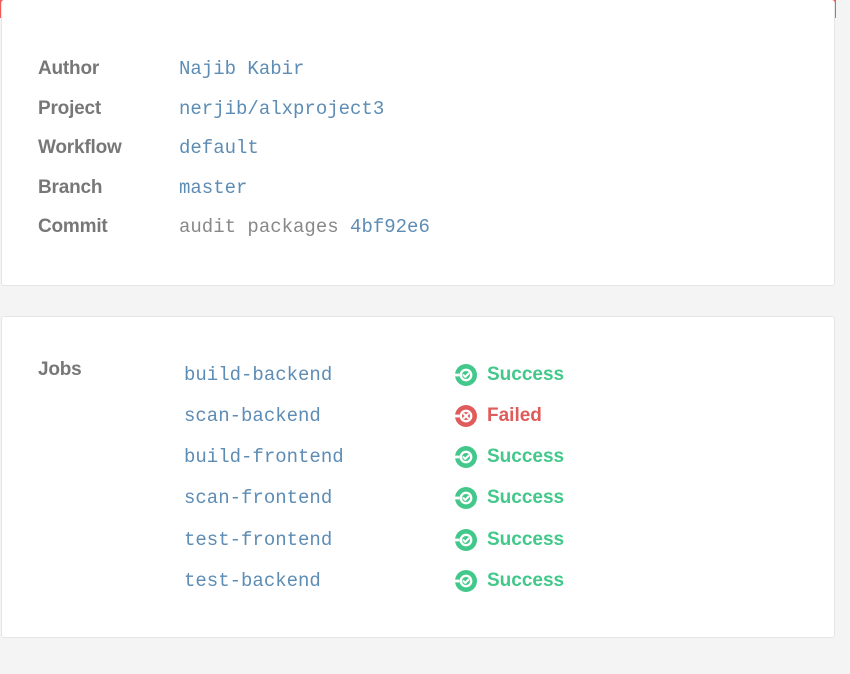 This screenshot has height=674, width=850. What do you see at coordinates (264, 457) in the screenshot?
I see `job-name-link: build-frontend` at bounding box center [264, 457].